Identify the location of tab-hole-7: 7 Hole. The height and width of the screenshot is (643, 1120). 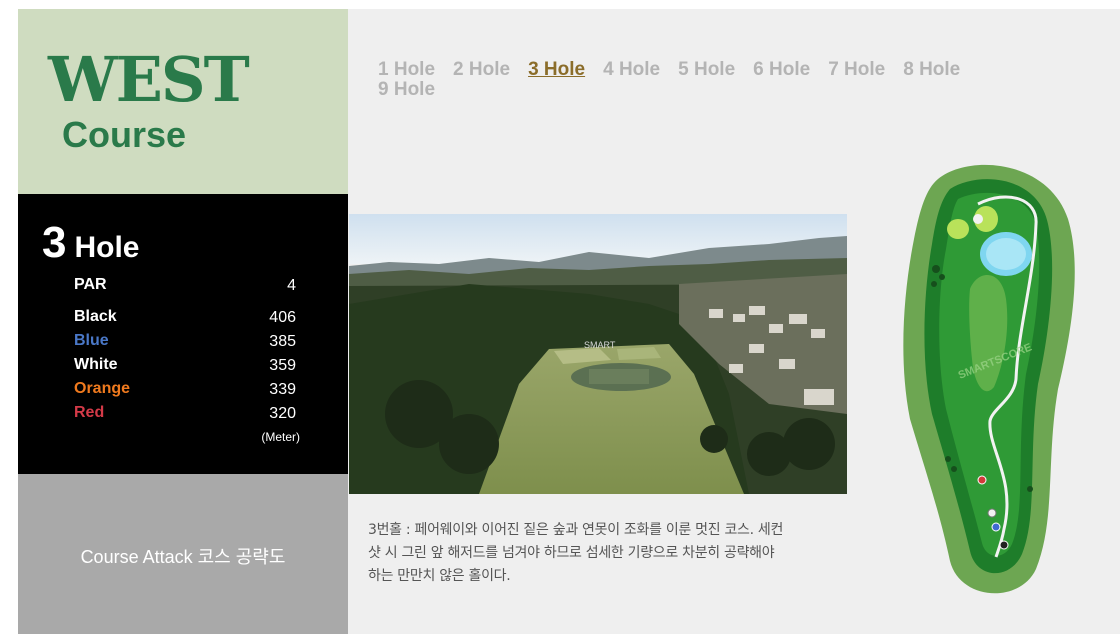
(856, 70).